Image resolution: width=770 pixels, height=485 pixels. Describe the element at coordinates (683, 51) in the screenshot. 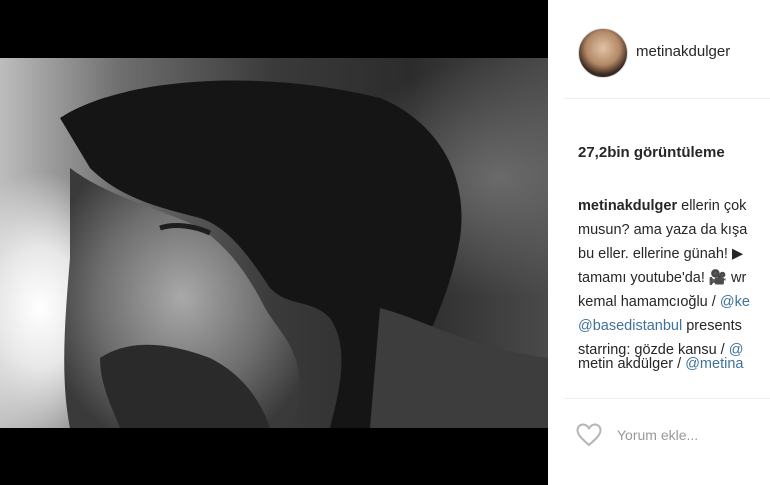

I see `post-author-username: metinakdulger` at that location.